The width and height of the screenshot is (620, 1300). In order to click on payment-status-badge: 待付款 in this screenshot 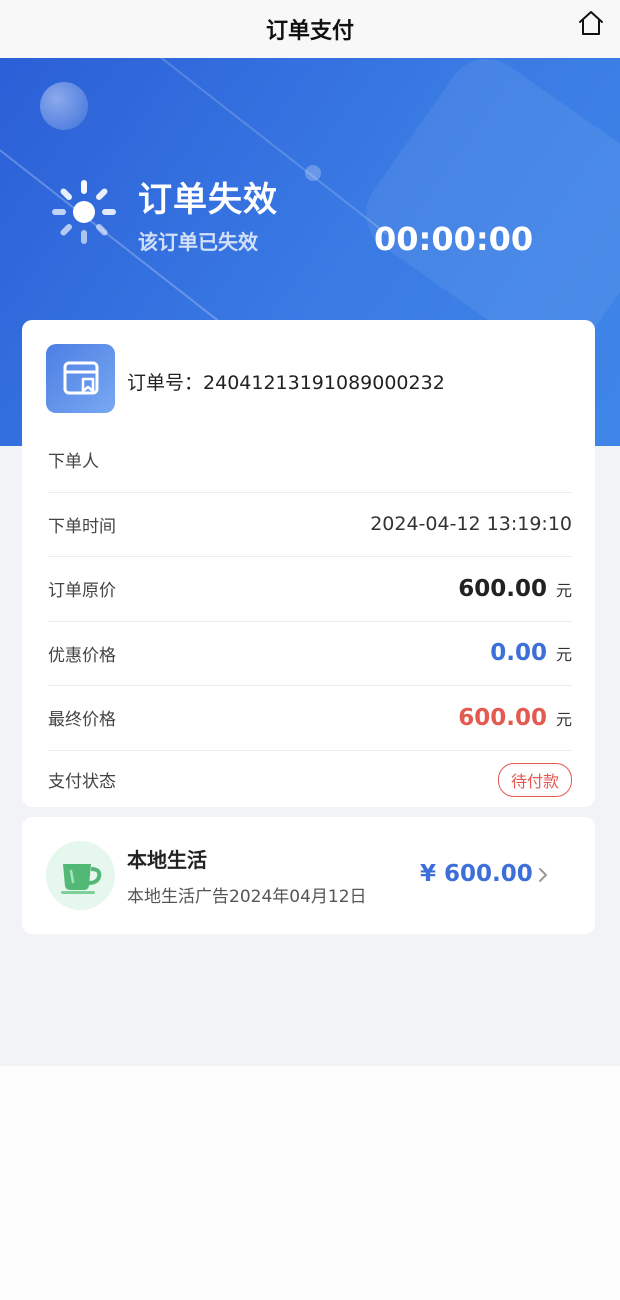, I will do `click(534, 779)`.